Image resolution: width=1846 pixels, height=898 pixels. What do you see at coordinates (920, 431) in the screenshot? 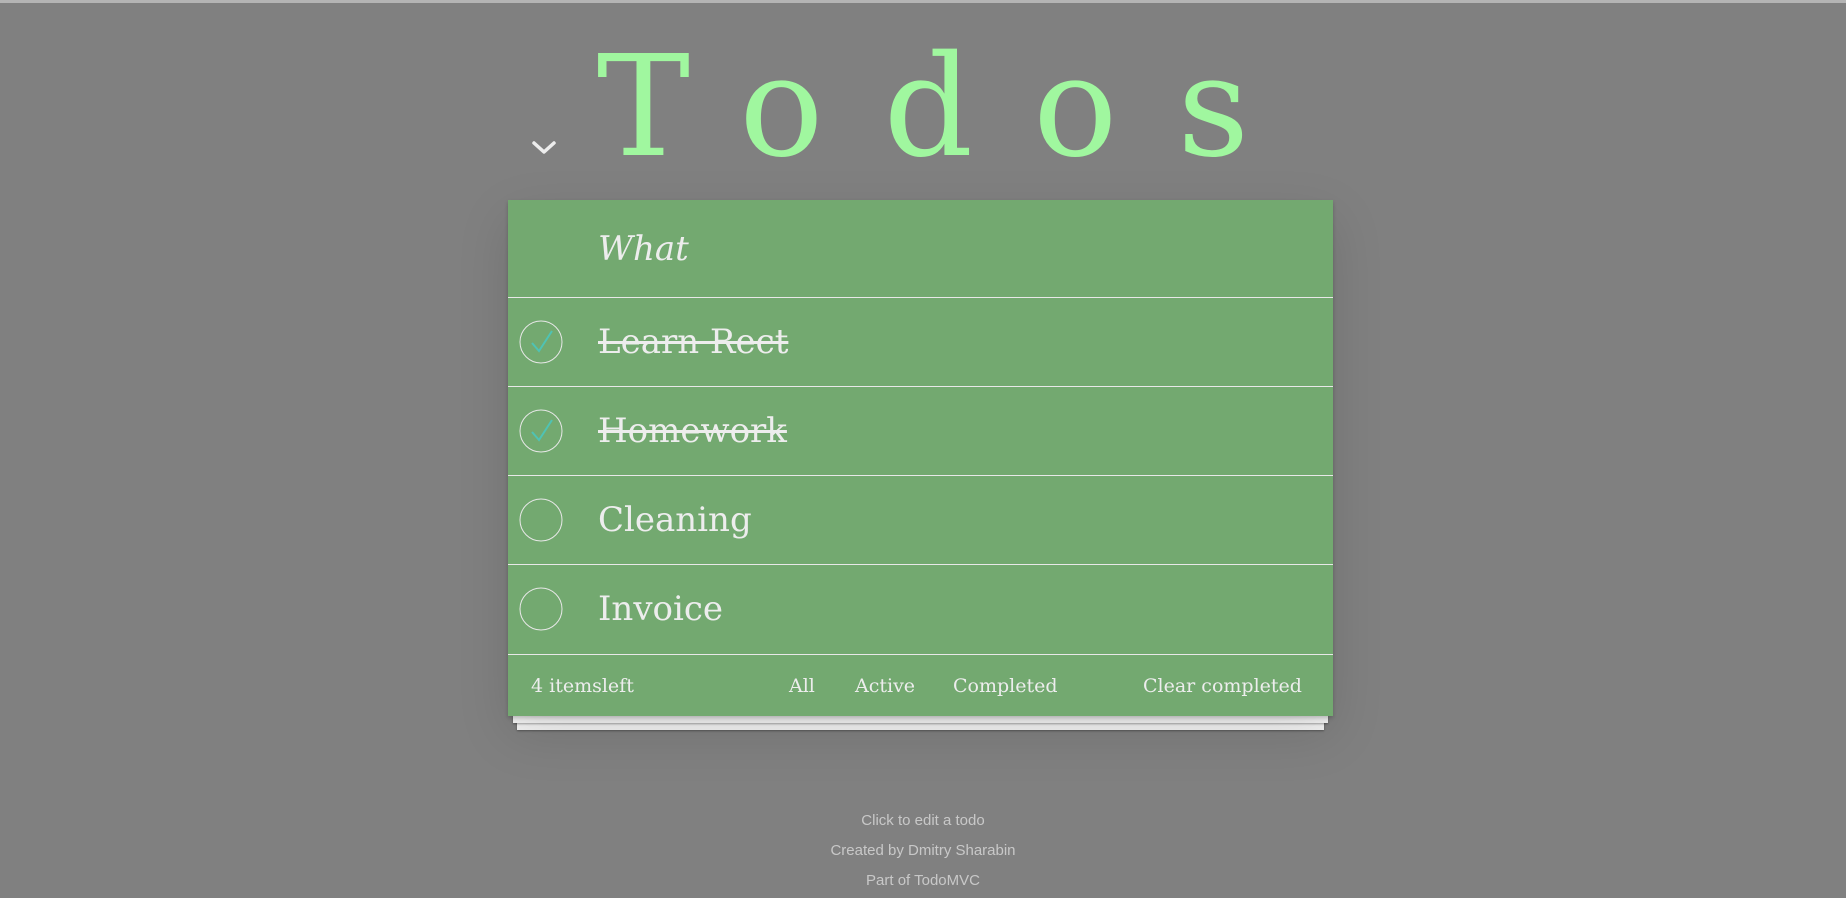
I see `todo-item: Homework` at bounding box center [920, 431].